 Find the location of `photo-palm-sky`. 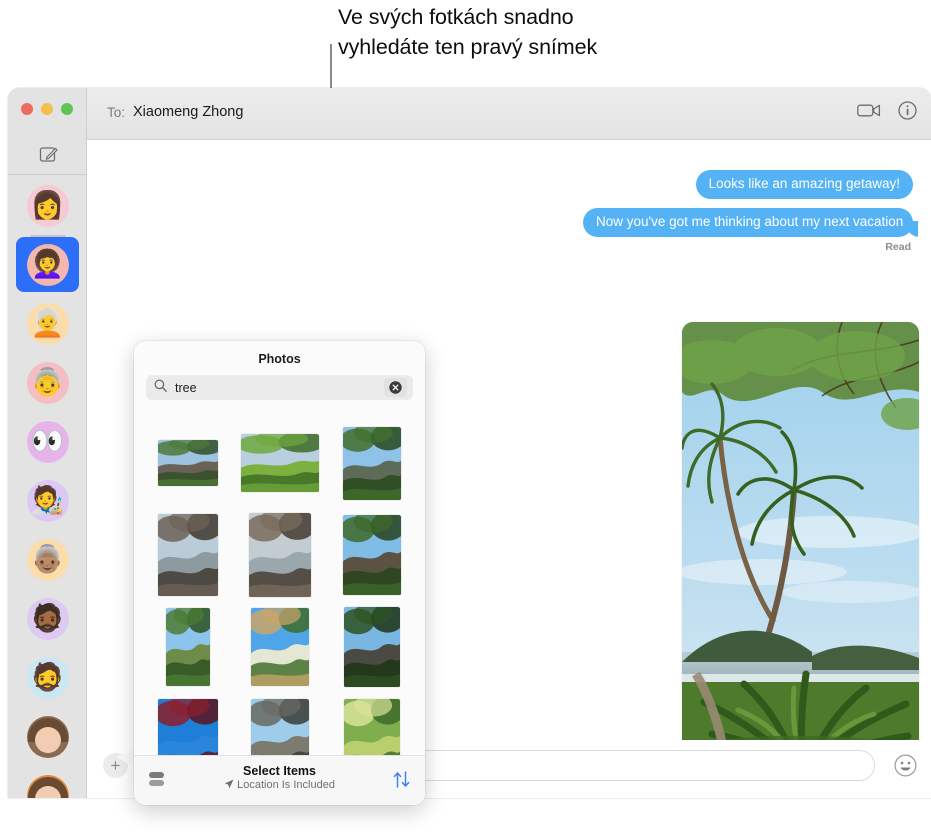

photo-palm-sky is located at coordinates (187, 647).